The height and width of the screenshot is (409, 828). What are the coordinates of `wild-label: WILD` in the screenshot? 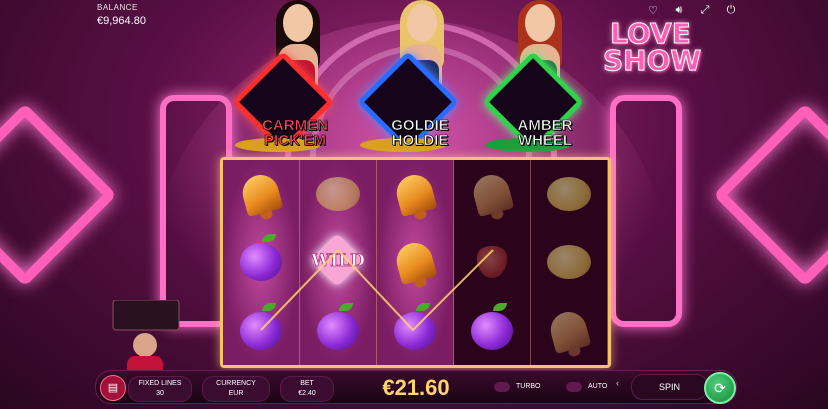 It's located at (338, 261).